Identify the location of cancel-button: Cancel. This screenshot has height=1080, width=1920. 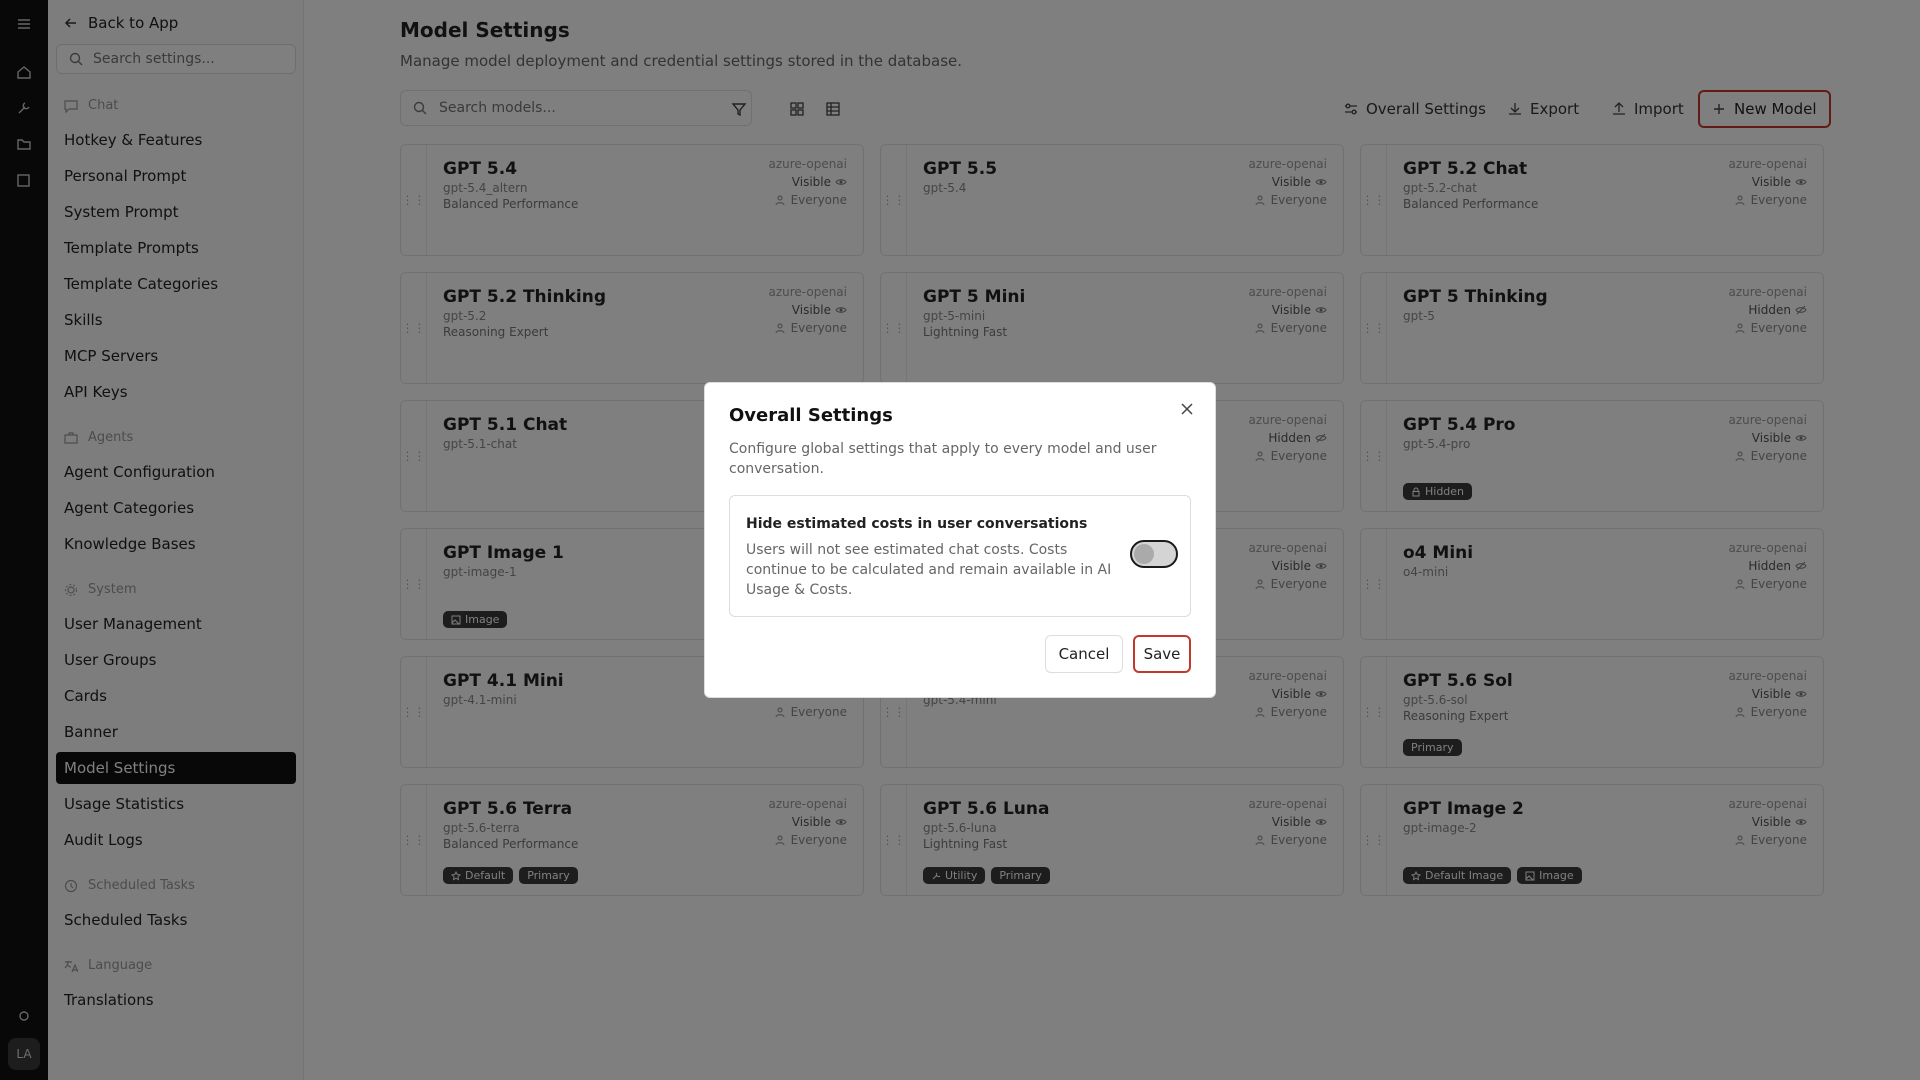
(1084, 654).